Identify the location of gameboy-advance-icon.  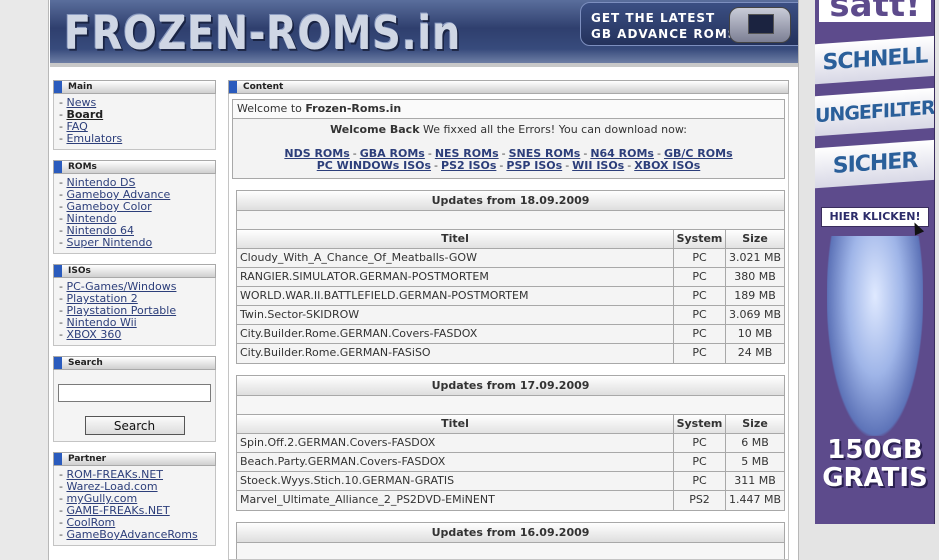
(760, 25).